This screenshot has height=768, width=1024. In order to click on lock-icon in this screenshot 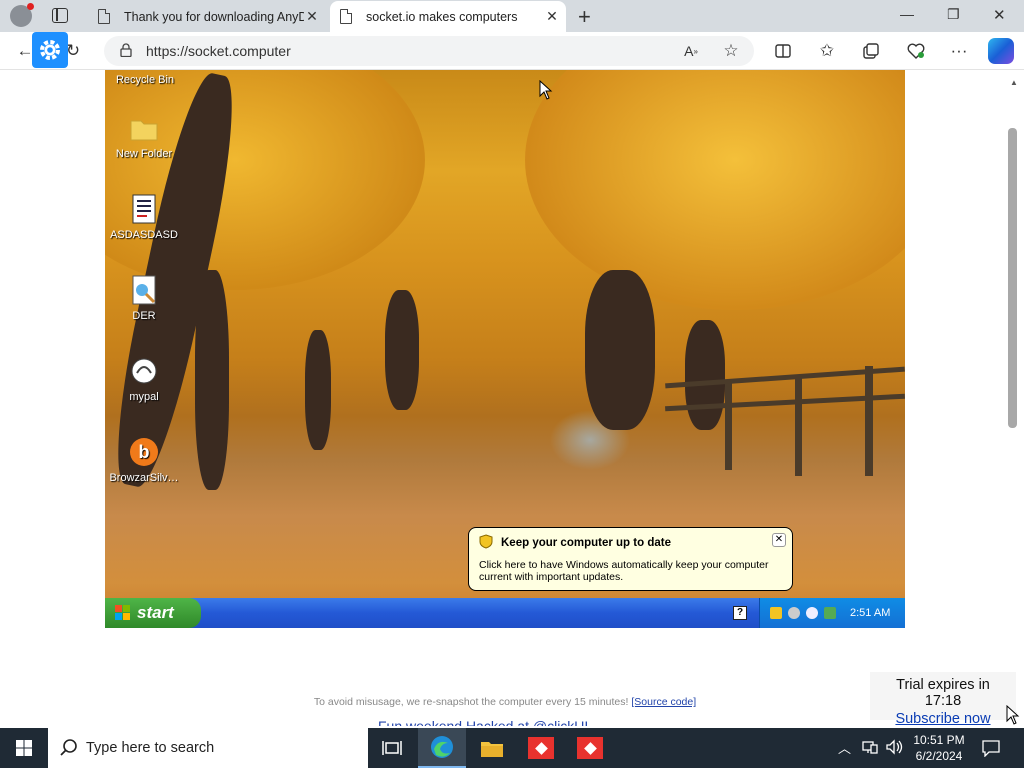, I will do `click(126, 51)`.